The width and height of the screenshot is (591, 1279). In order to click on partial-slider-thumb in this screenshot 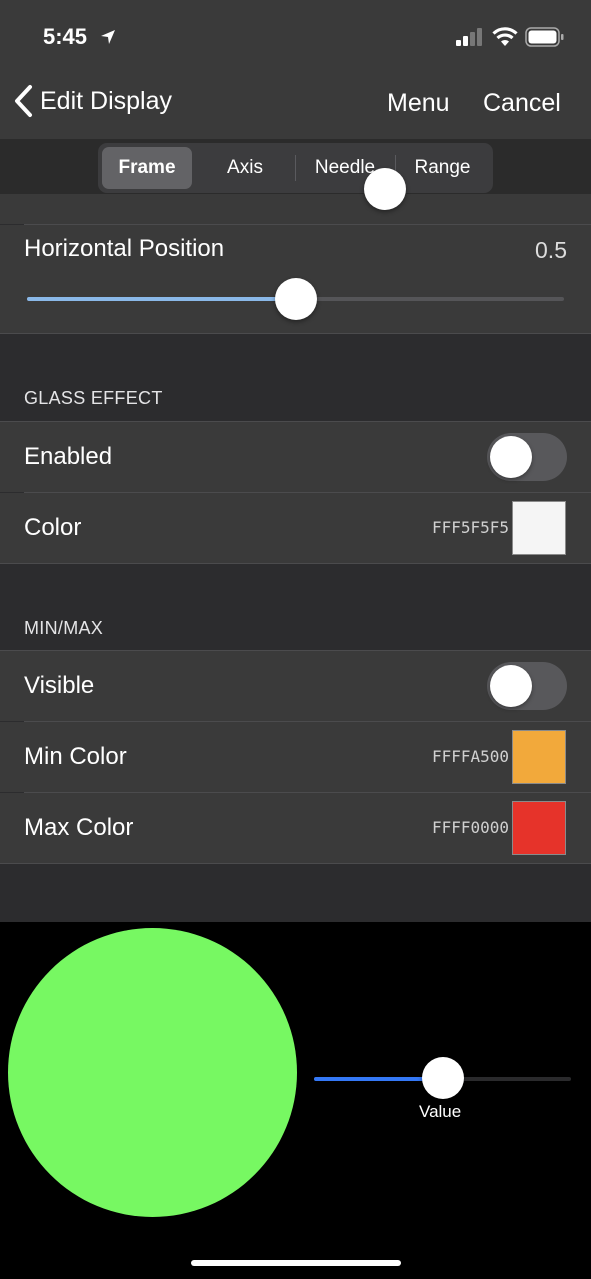, I will do `click(385, 189)`.